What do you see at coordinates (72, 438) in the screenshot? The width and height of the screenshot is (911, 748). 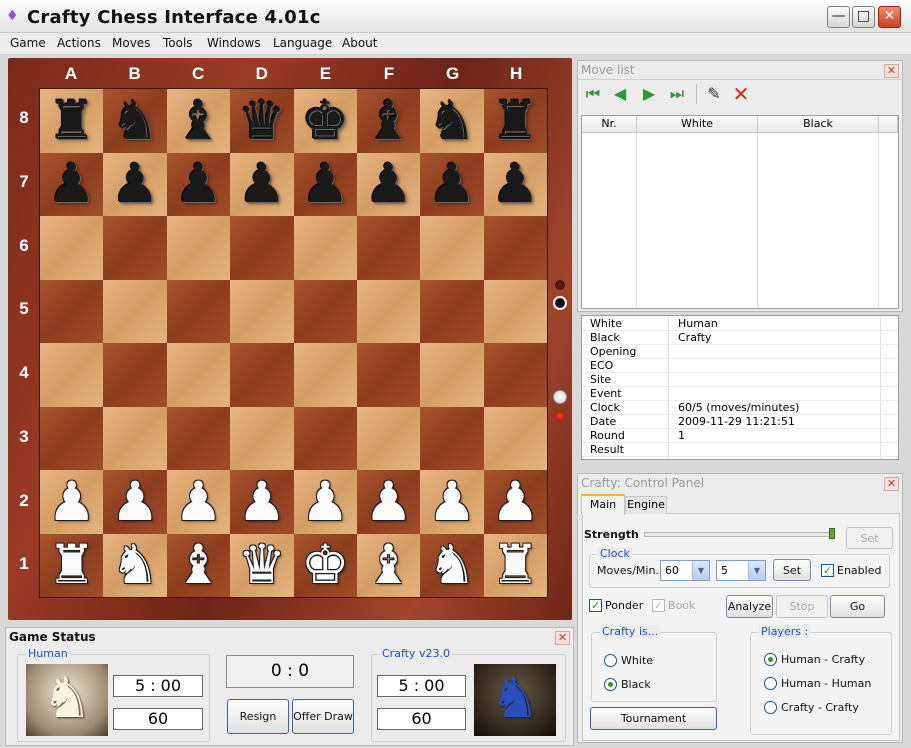 I see `square-a3` at bounding box center [72, 438].